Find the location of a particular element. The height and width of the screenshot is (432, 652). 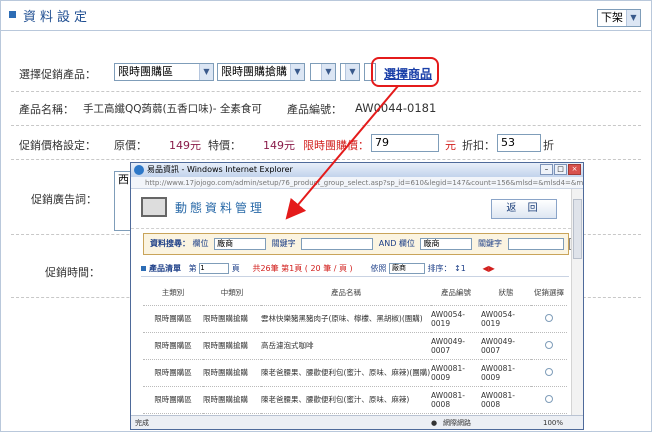

keyword2-label: 關鍵字 is located at coordinates (490, 243).